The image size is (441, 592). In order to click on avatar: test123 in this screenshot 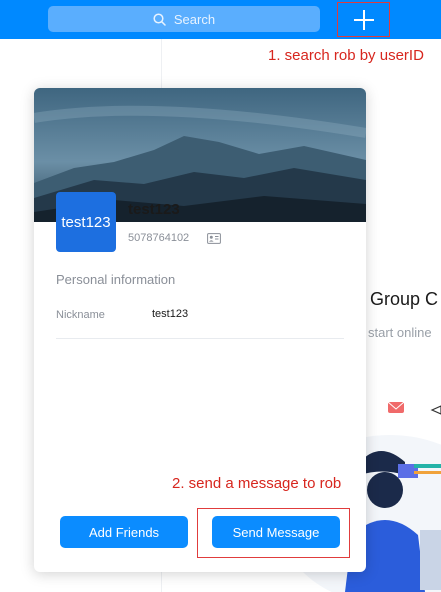, I will do `click(86, 222)`.